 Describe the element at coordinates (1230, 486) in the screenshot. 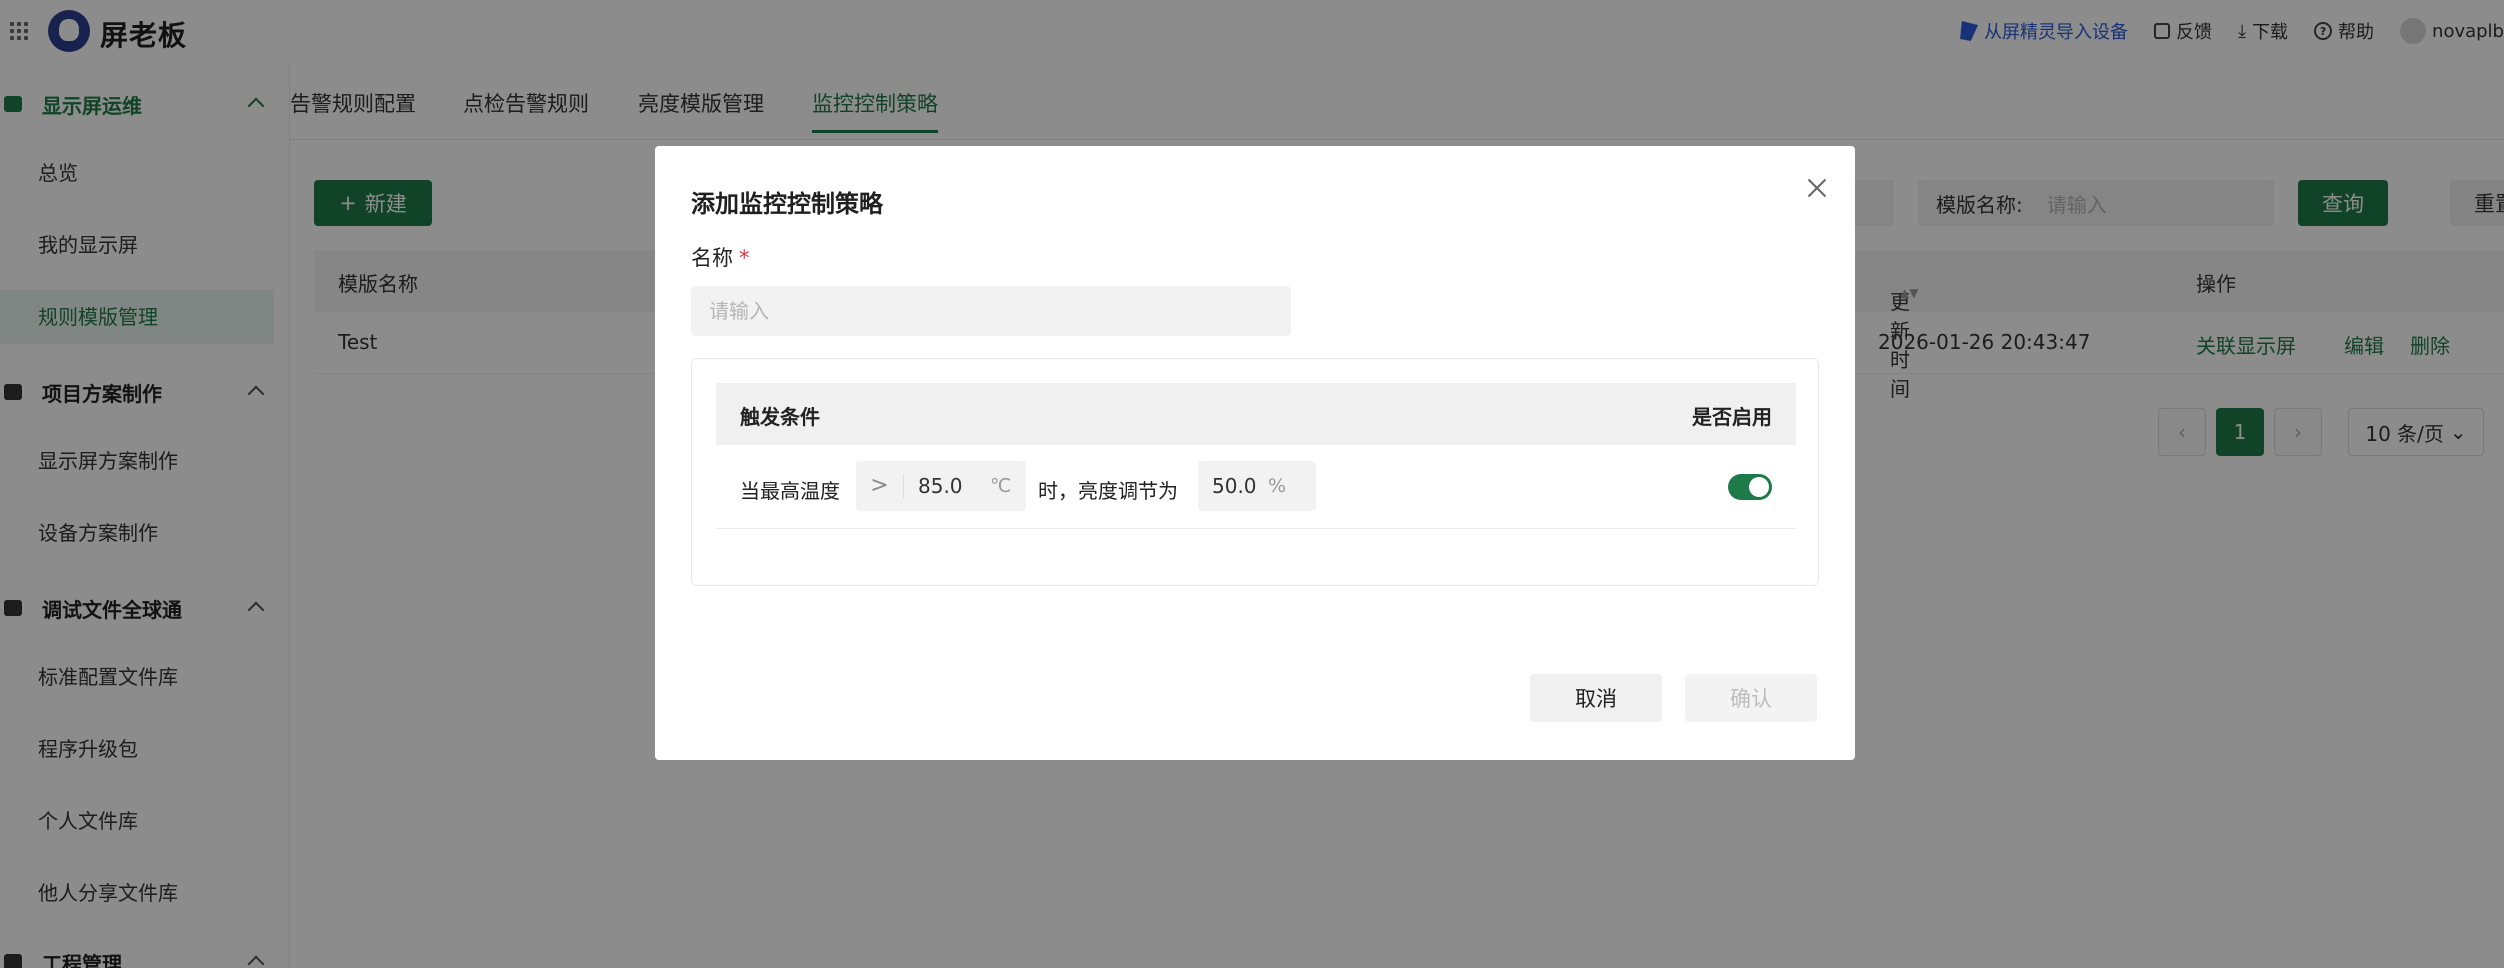

I see `brightness-value: 50.0` at that location.